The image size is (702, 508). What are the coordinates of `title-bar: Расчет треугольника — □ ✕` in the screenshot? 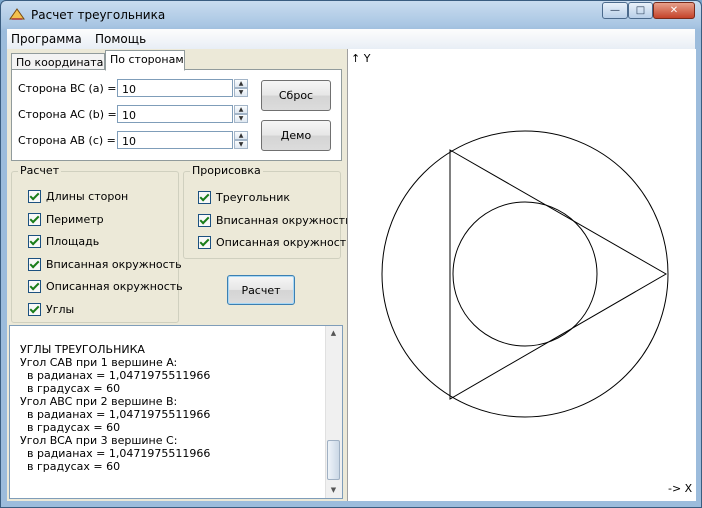 It's located at (351, 15).